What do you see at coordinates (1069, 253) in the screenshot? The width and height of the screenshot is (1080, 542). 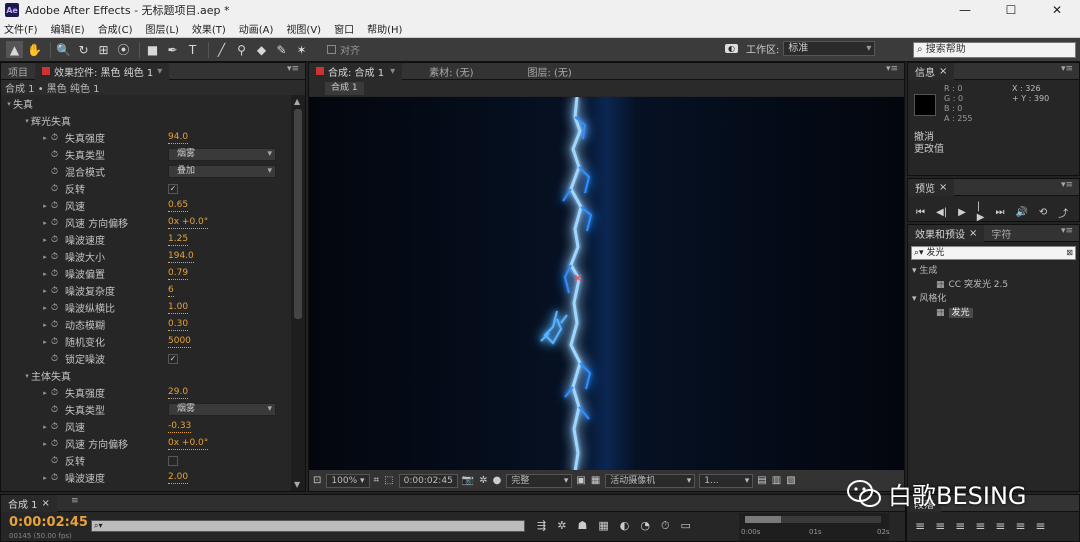 I see `clear-search-icon: ⊠` at bounding box center [1069, 253].